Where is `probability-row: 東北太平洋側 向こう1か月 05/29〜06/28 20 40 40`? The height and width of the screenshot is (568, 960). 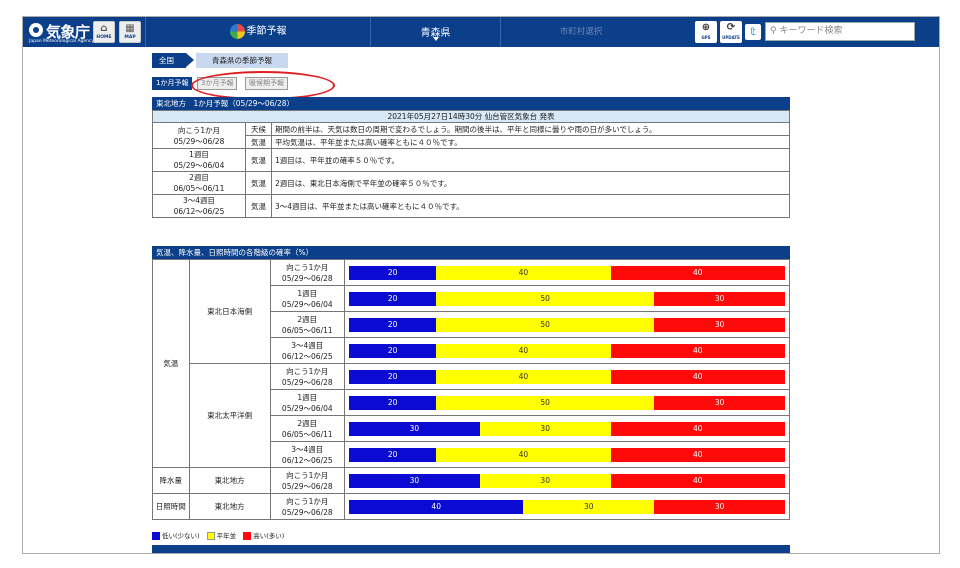 probability-row: 東北太平洋側 向こう1か月 05/29〜06/28 20 40 40 is located at coordinates (471, 415).